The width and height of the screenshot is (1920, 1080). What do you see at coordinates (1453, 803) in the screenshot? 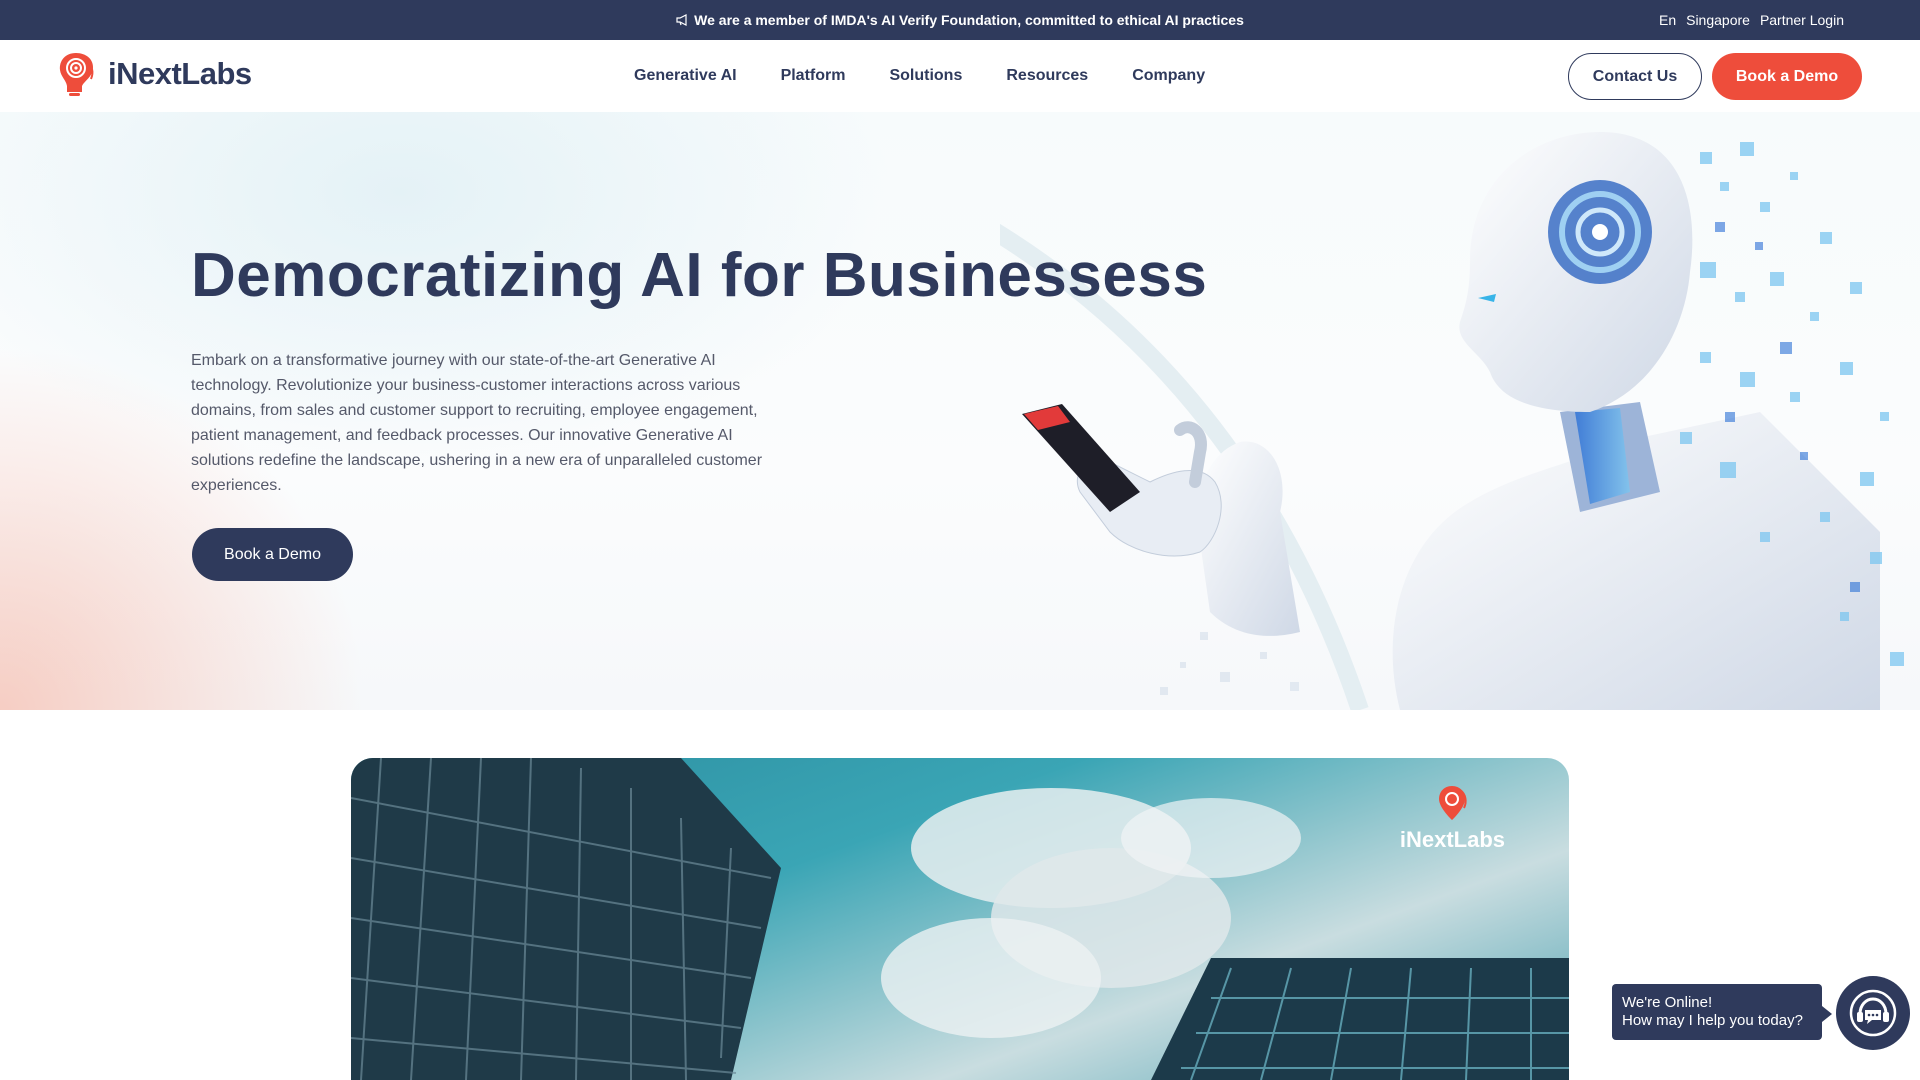
I see `map-pin-logo-icon` at bounding box center [1453, 803].